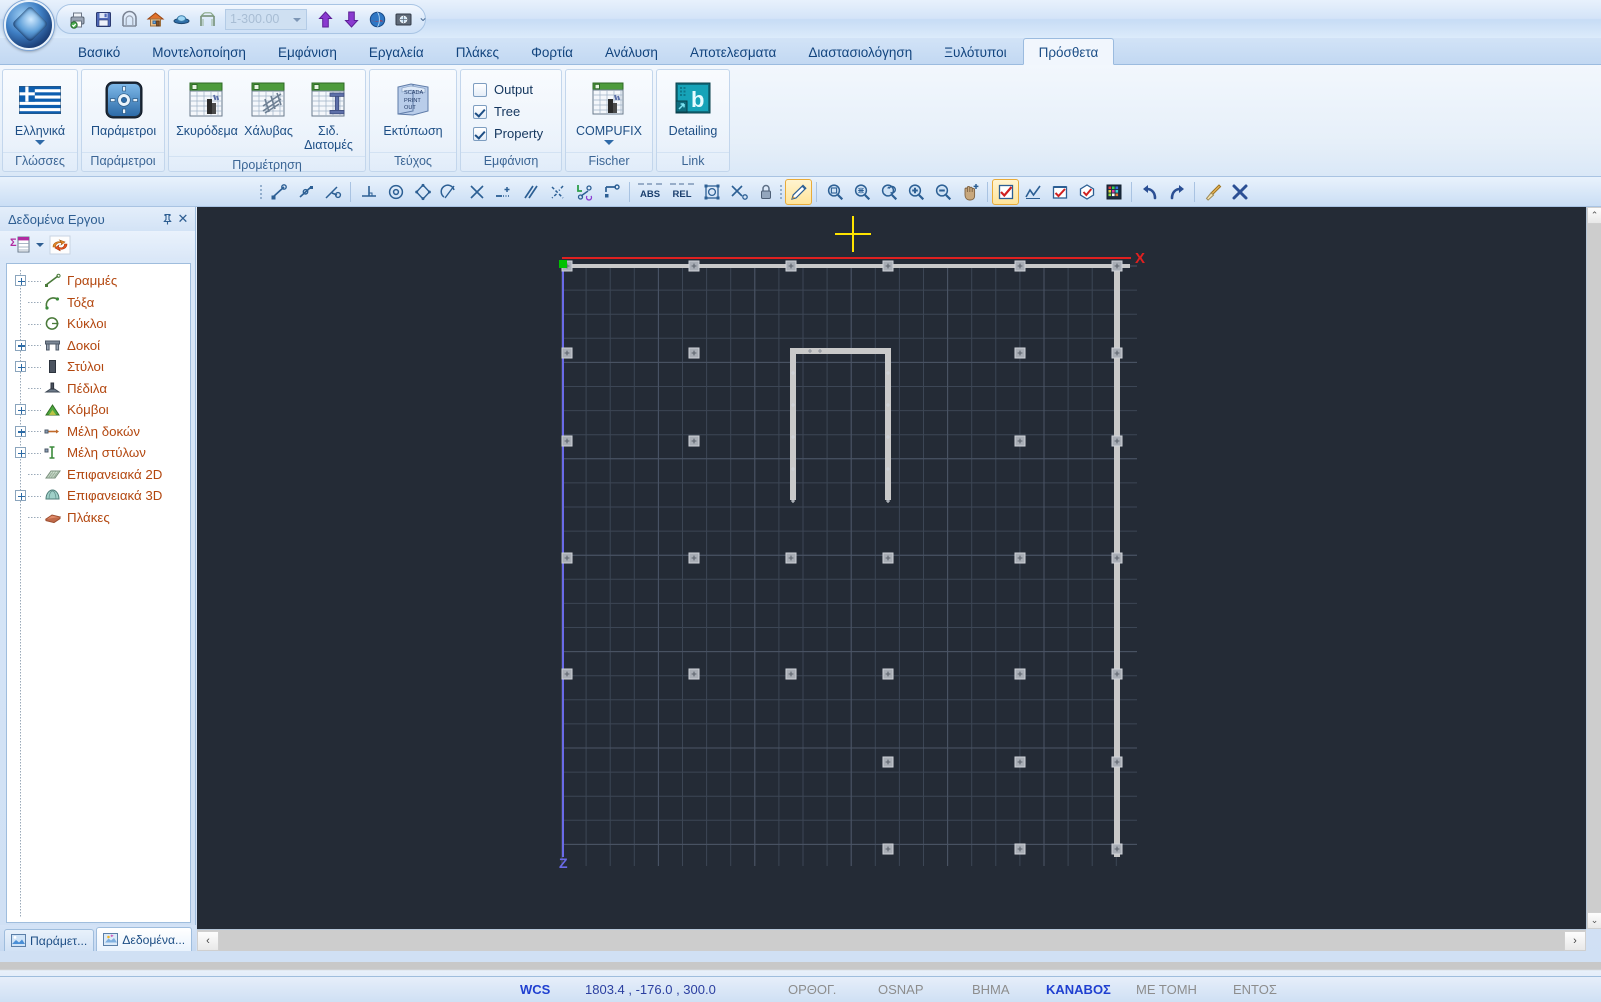 This screenshot has height=1002, width=1601. Describe the element at coordinates (21, 245) in the screenshot. I see `sum-table-icon: Σ` at that location.